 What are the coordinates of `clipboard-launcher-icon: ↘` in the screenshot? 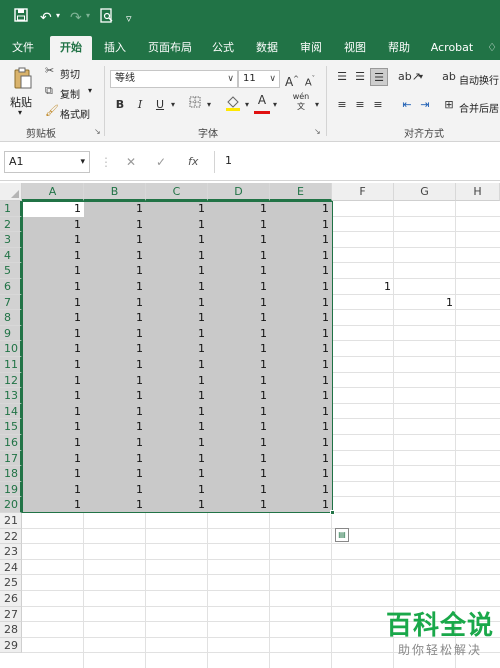 It's located at (97, 131).